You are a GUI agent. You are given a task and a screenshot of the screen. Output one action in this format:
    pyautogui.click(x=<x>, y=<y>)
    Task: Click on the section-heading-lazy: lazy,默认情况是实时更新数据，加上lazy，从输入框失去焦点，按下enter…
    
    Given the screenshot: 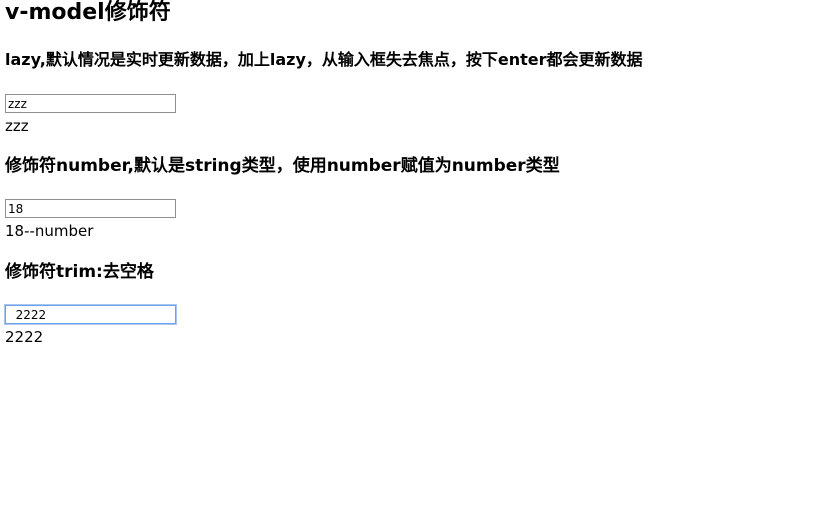 What is the action you would take?
    pyautogui.click(x=324, y=59)
    